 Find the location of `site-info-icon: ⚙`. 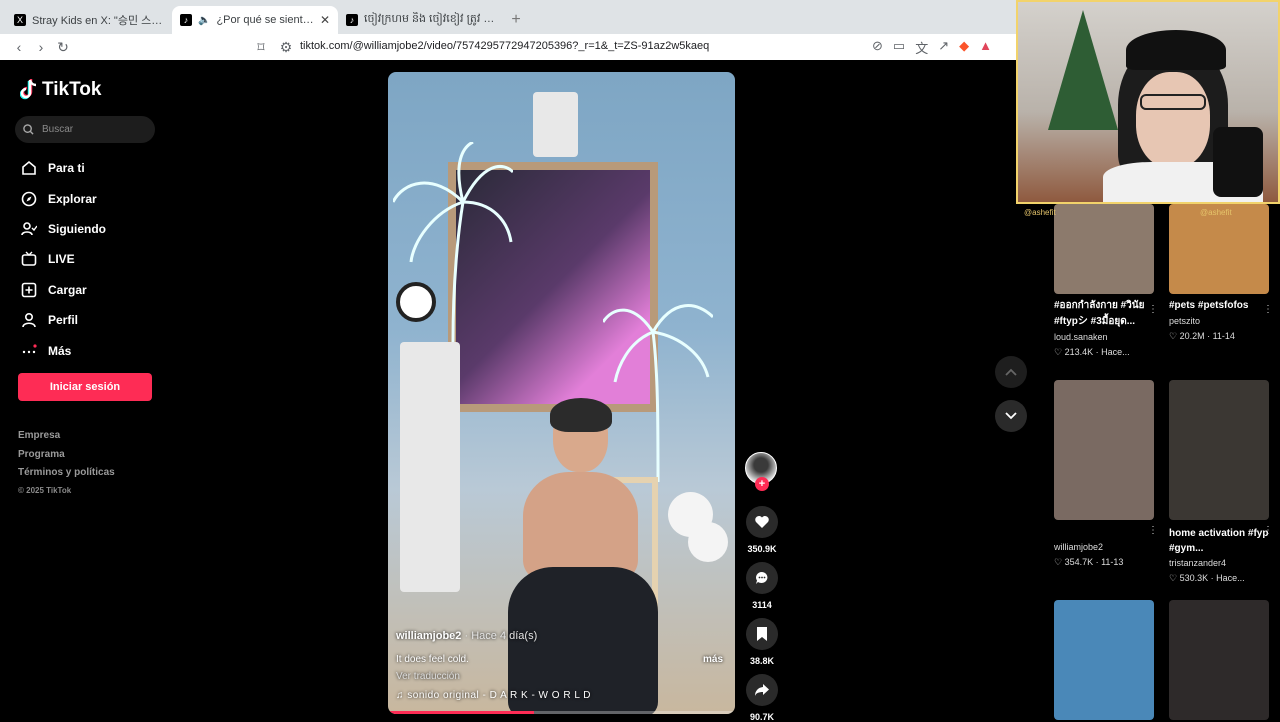

site-info-icon: ⚙ is located at coordinates (286, 47).